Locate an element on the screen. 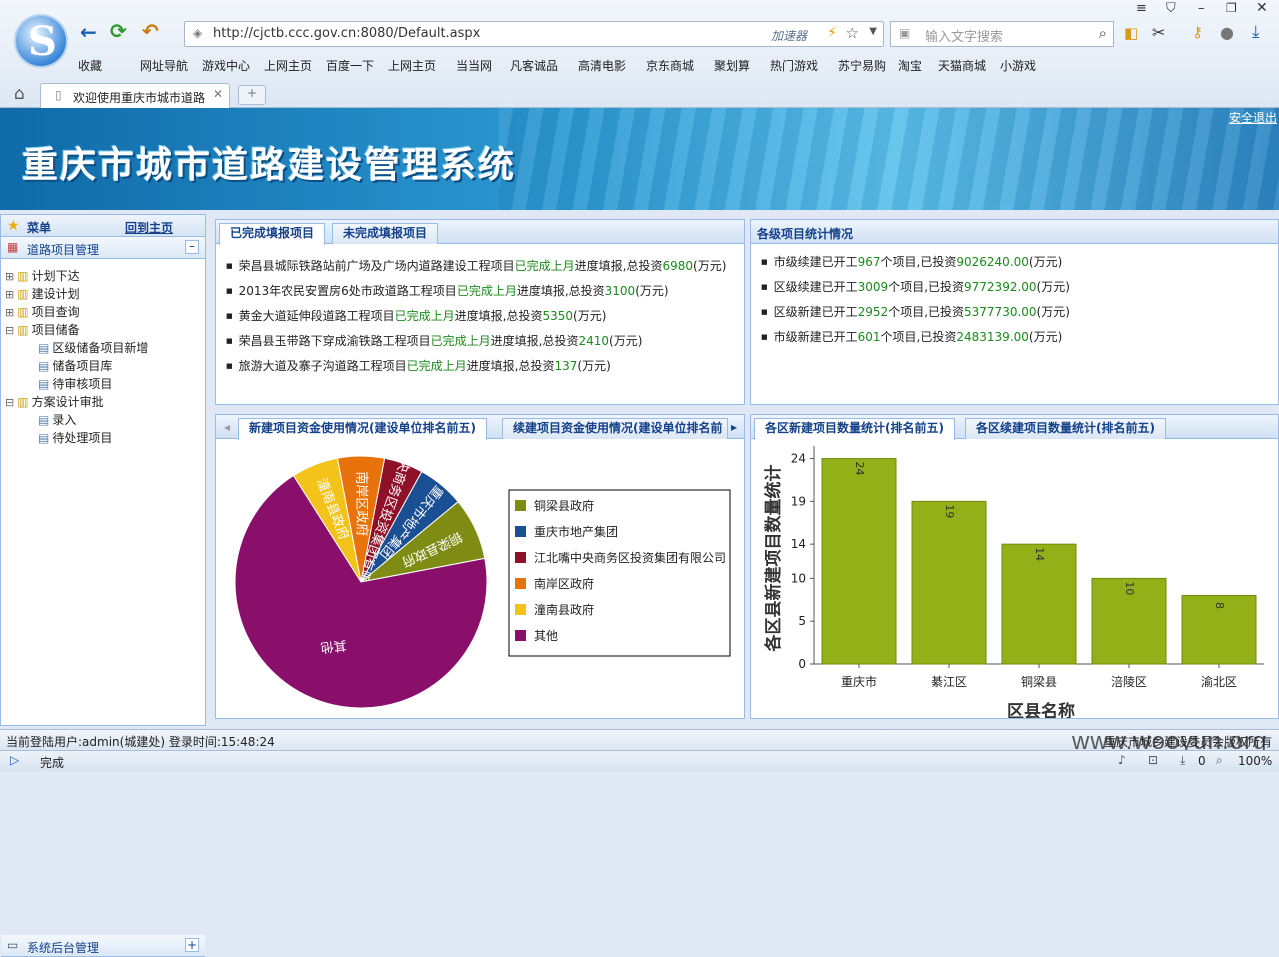 This screenshot has height=957, width=1279. scroll-right-icon: ▸ is located at coordinates (734, 427).